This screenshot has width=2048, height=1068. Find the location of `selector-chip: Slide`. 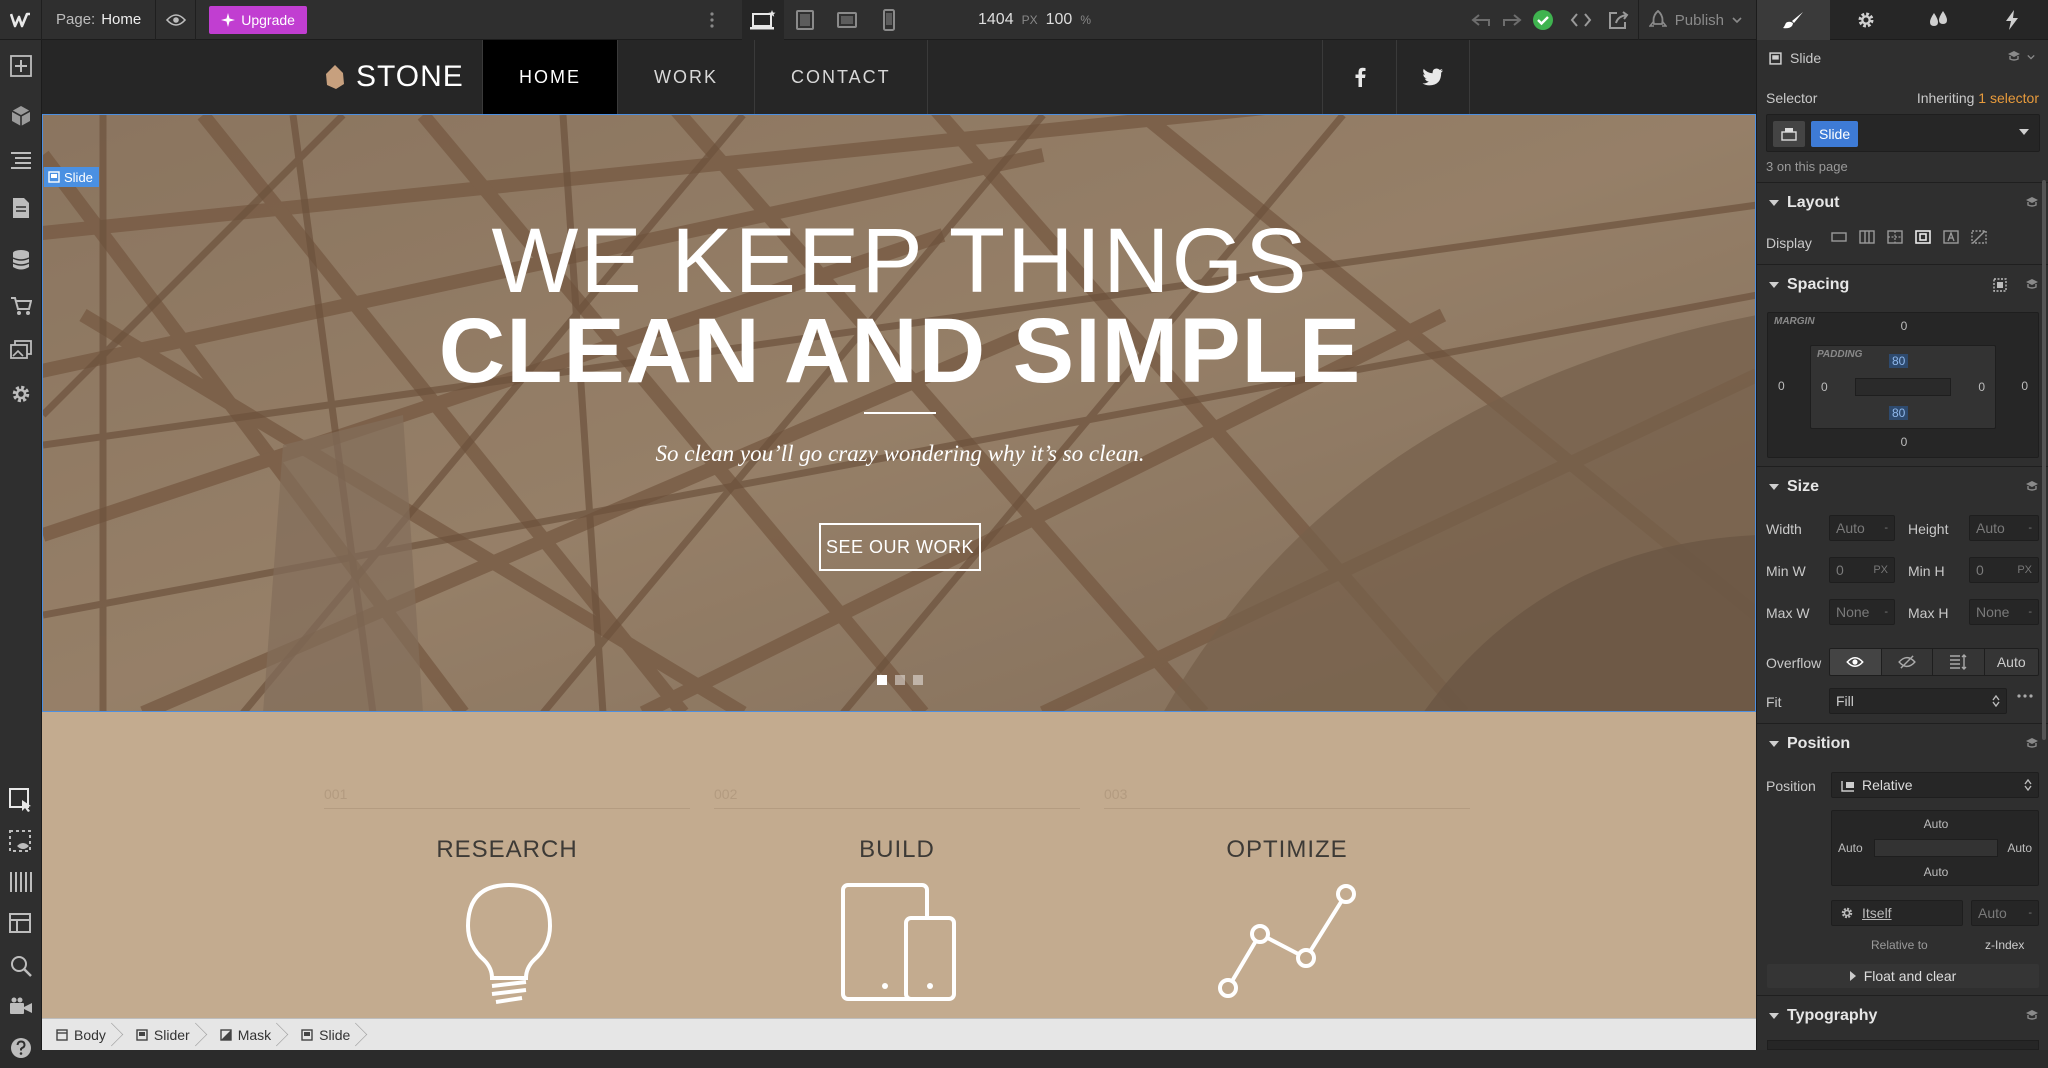

selector-chip: Slide is located at coordinates (1835, 134).